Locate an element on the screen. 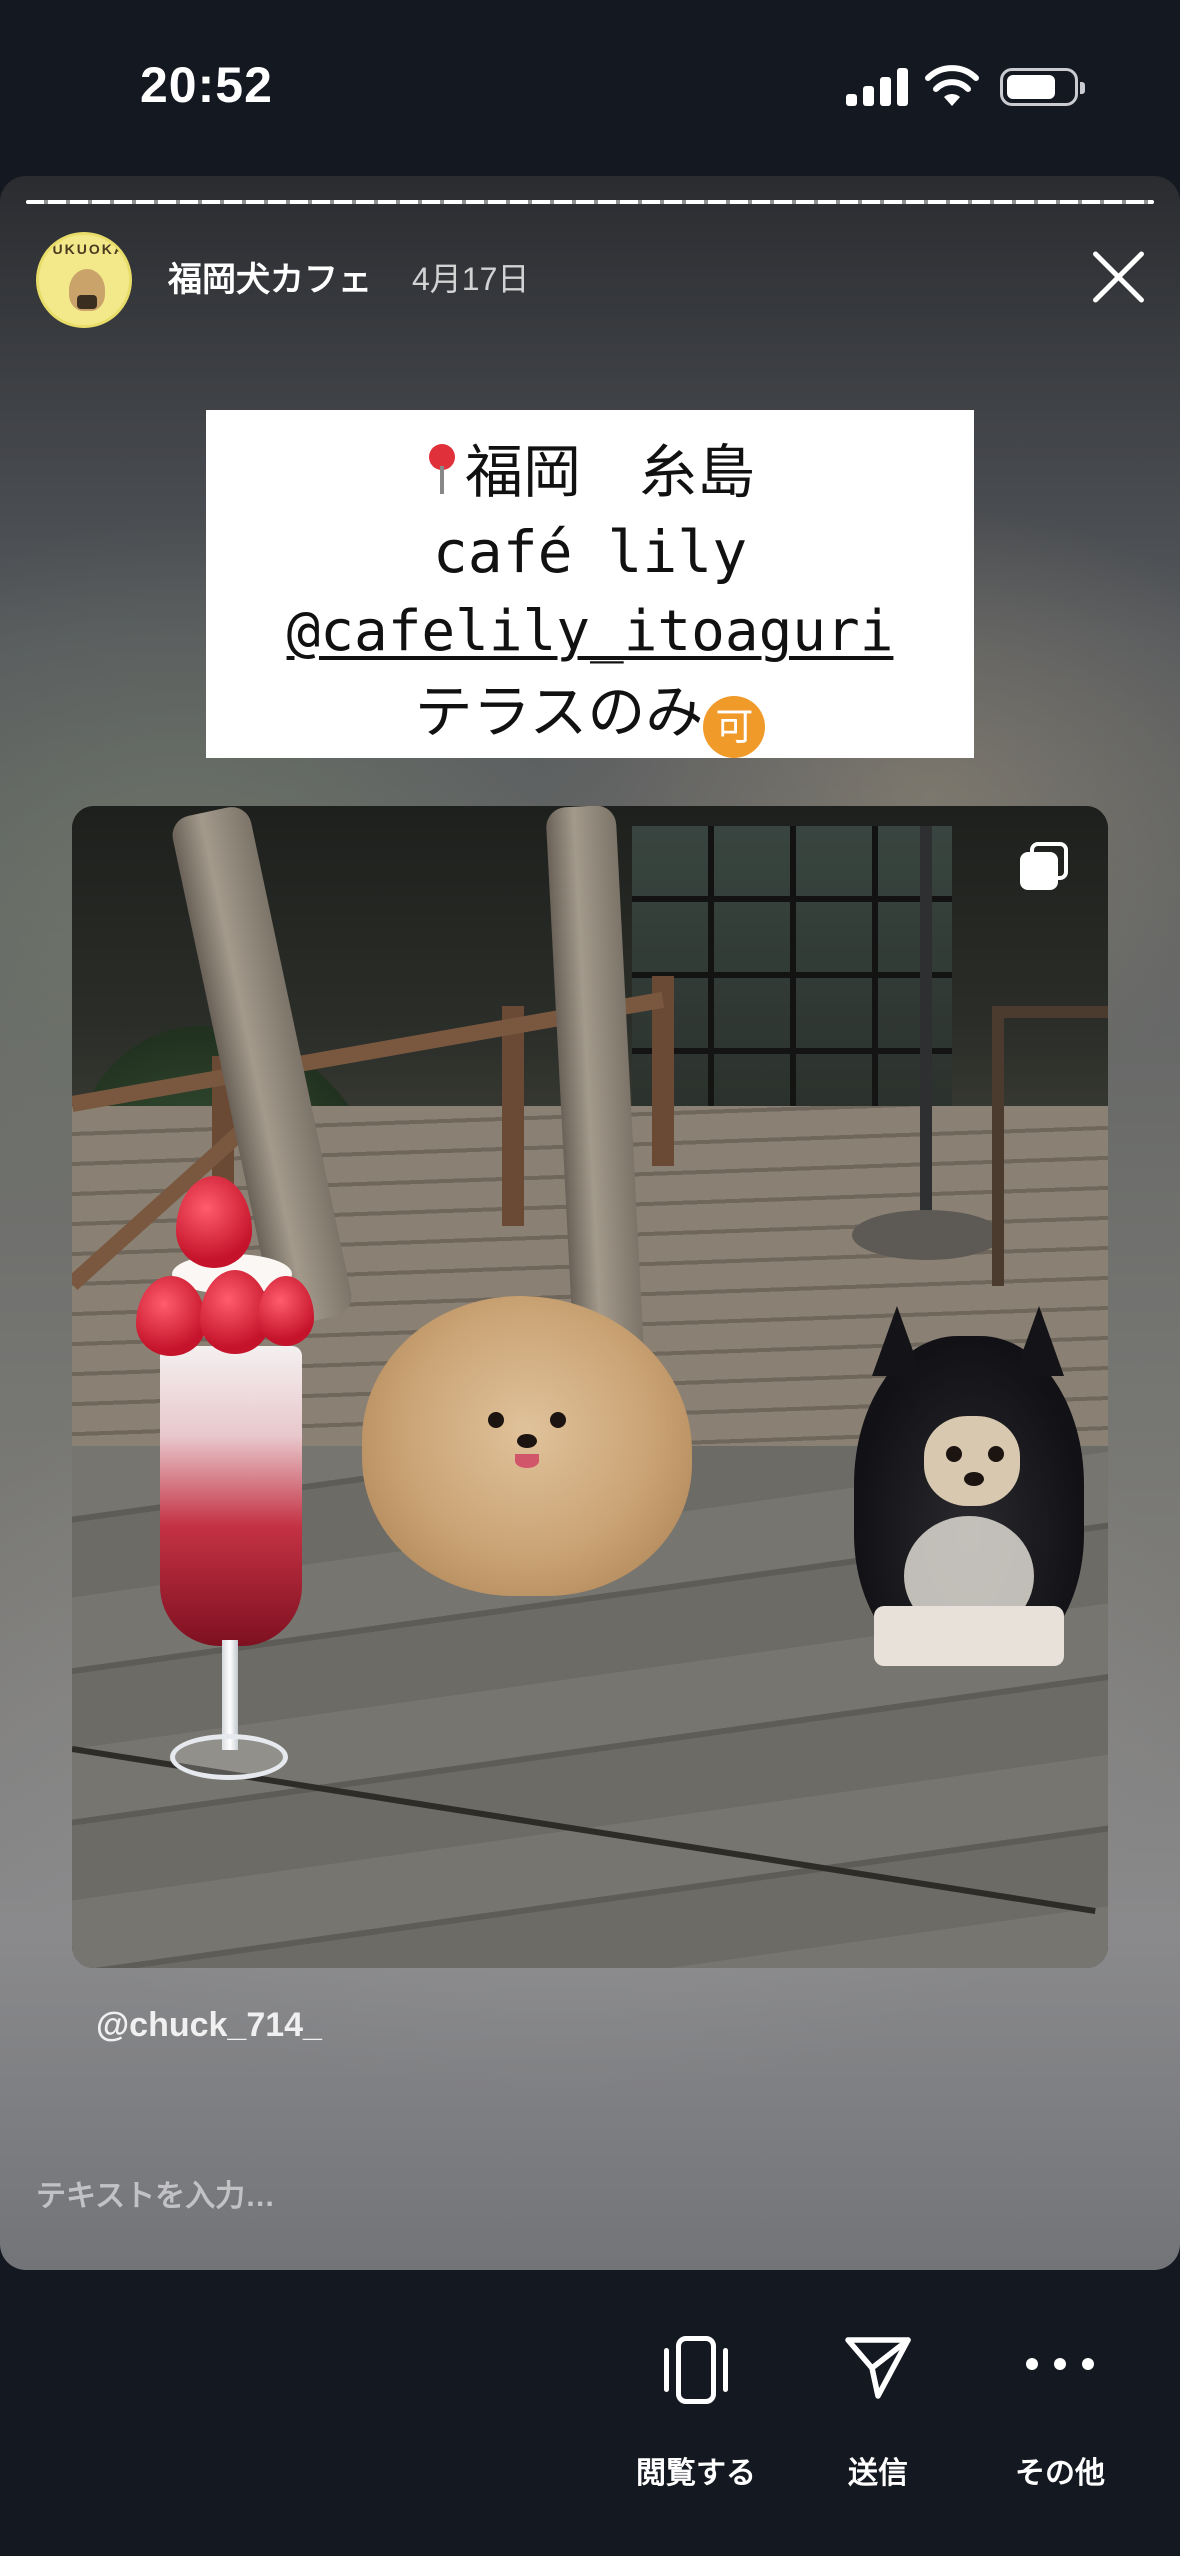  ka-badge-icon: 可 is located at coordinates (734, 727).